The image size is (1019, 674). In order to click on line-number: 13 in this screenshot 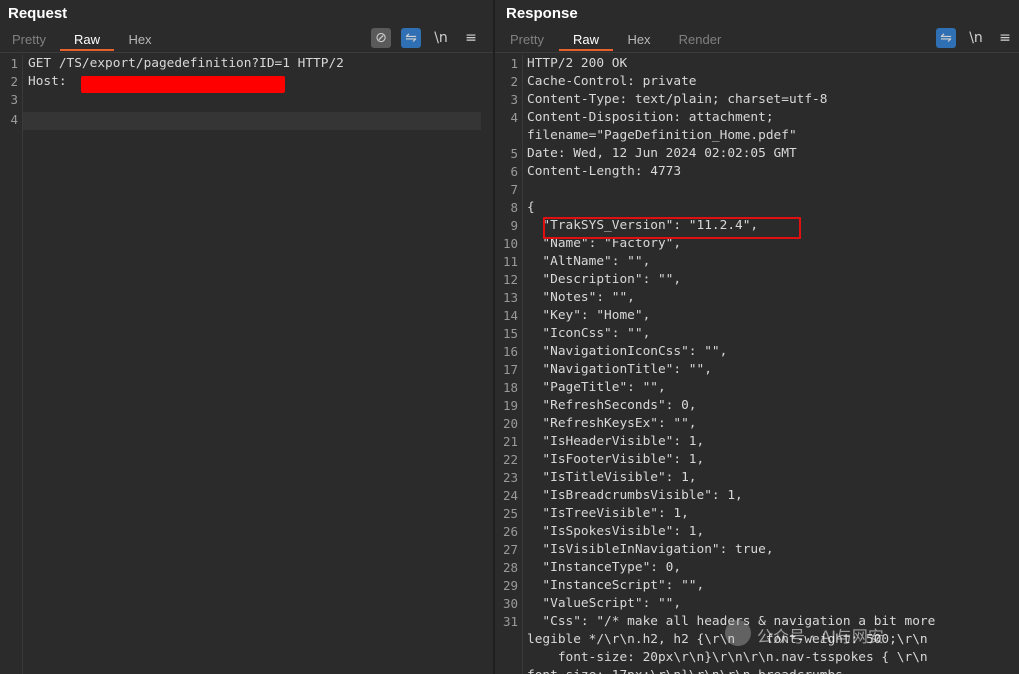, I will do `click(510, 297)`.